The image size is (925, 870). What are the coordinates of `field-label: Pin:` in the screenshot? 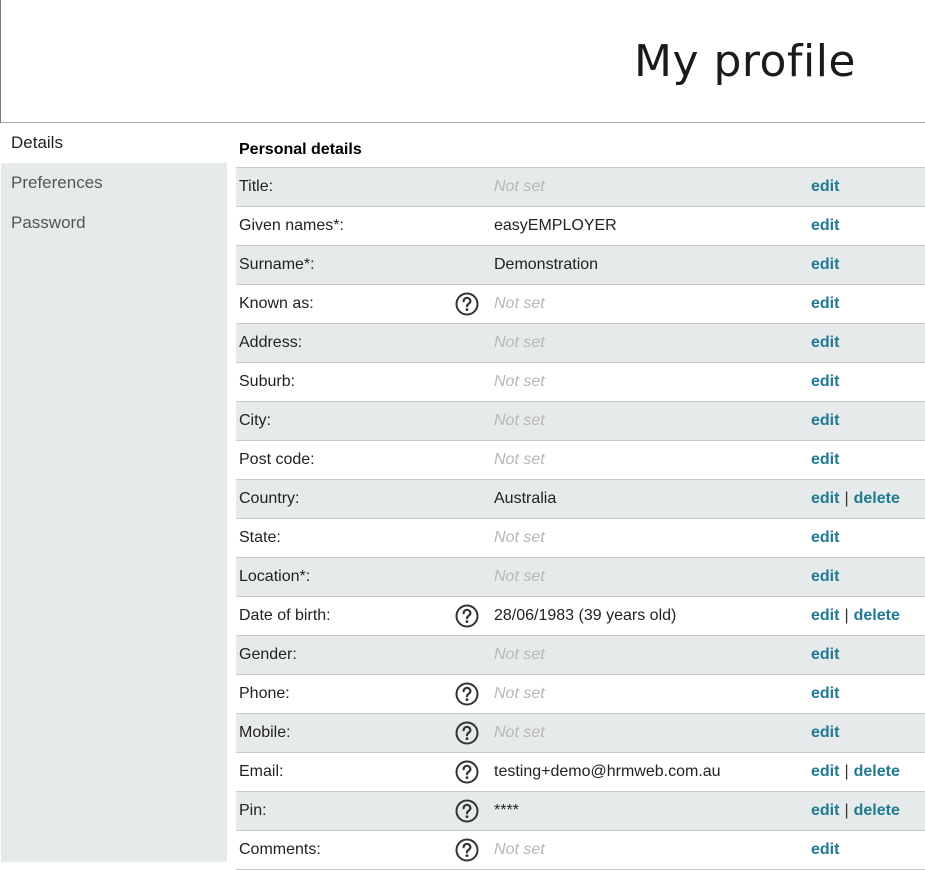 It's located at (253, 810).